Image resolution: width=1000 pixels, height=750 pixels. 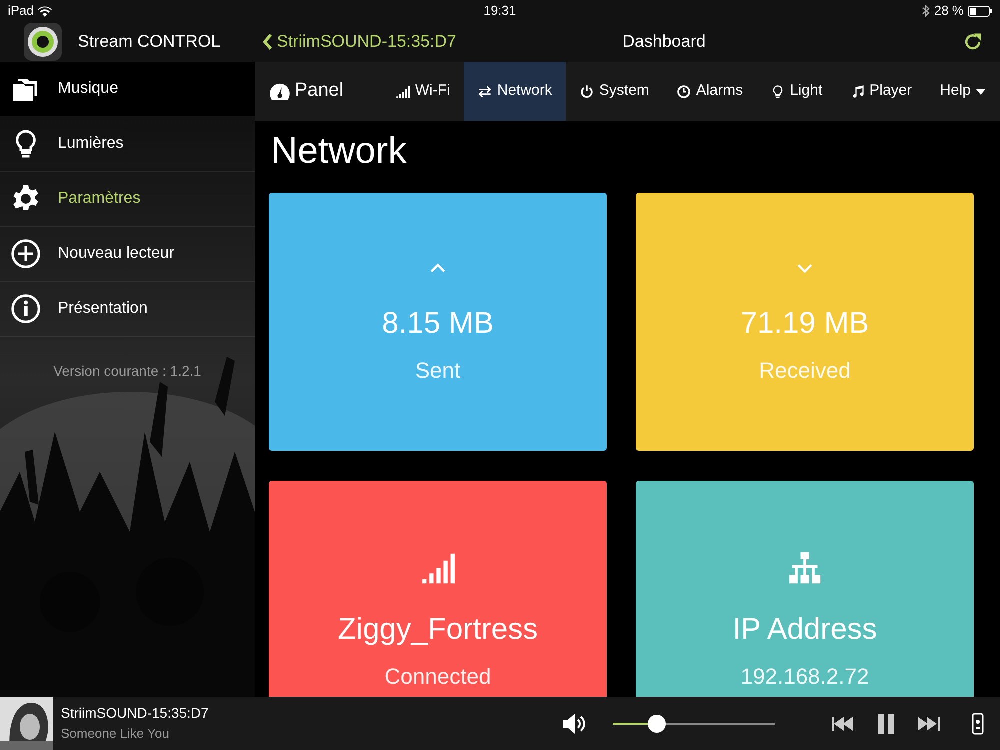 I want to click on card-caption: Received, so click(x=805, y=371).